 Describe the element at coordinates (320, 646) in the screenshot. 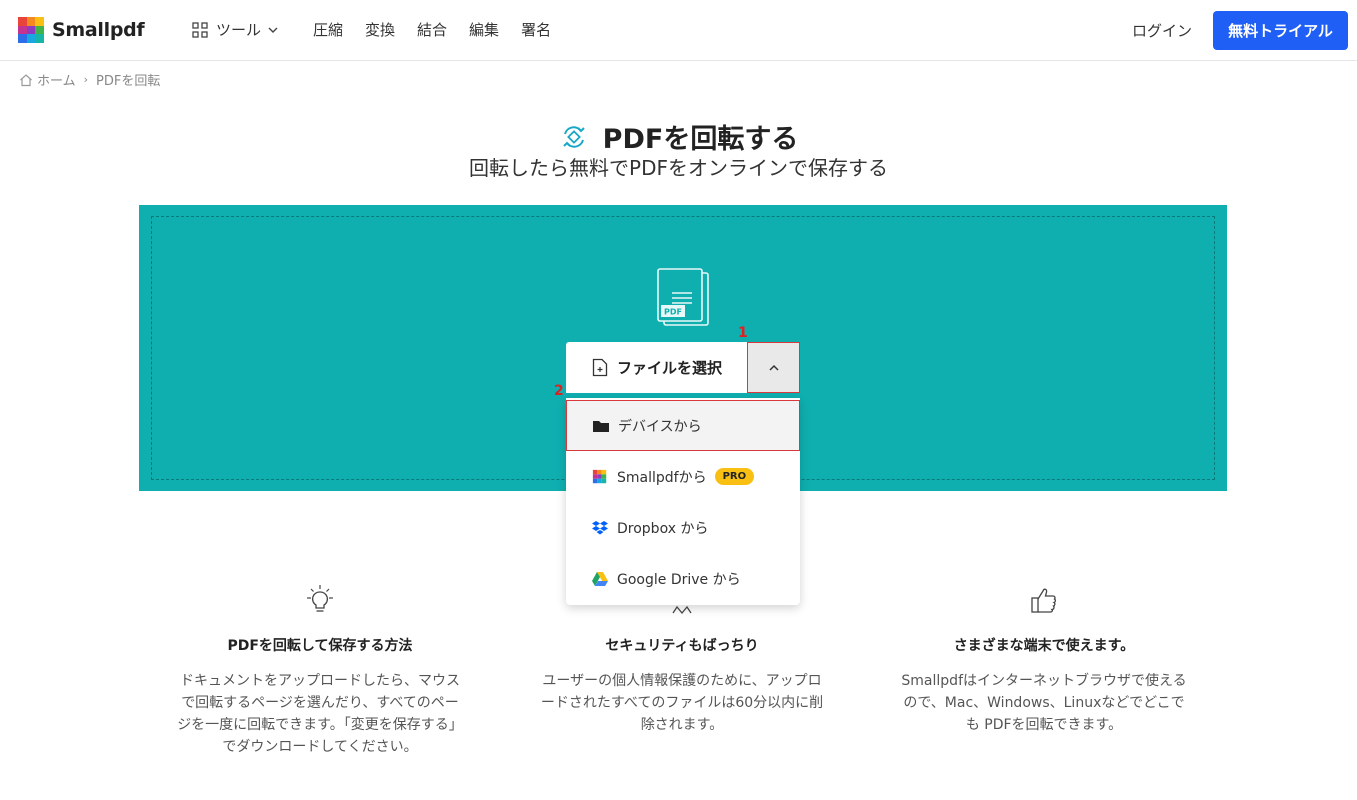

I see `feature-title: PDFを回転して保存する方法` at that location.